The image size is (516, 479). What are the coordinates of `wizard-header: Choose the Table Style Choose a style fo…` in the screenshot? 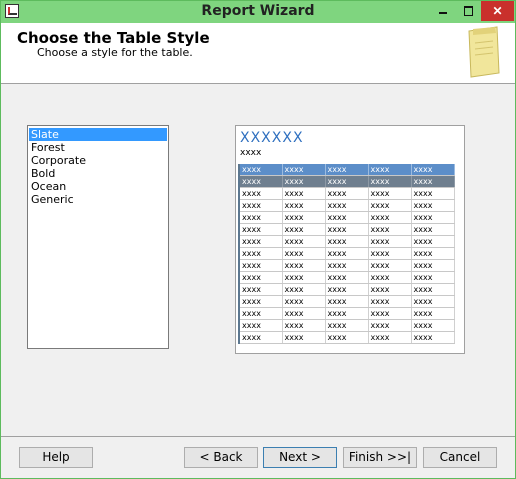 It's located at (258, 53).